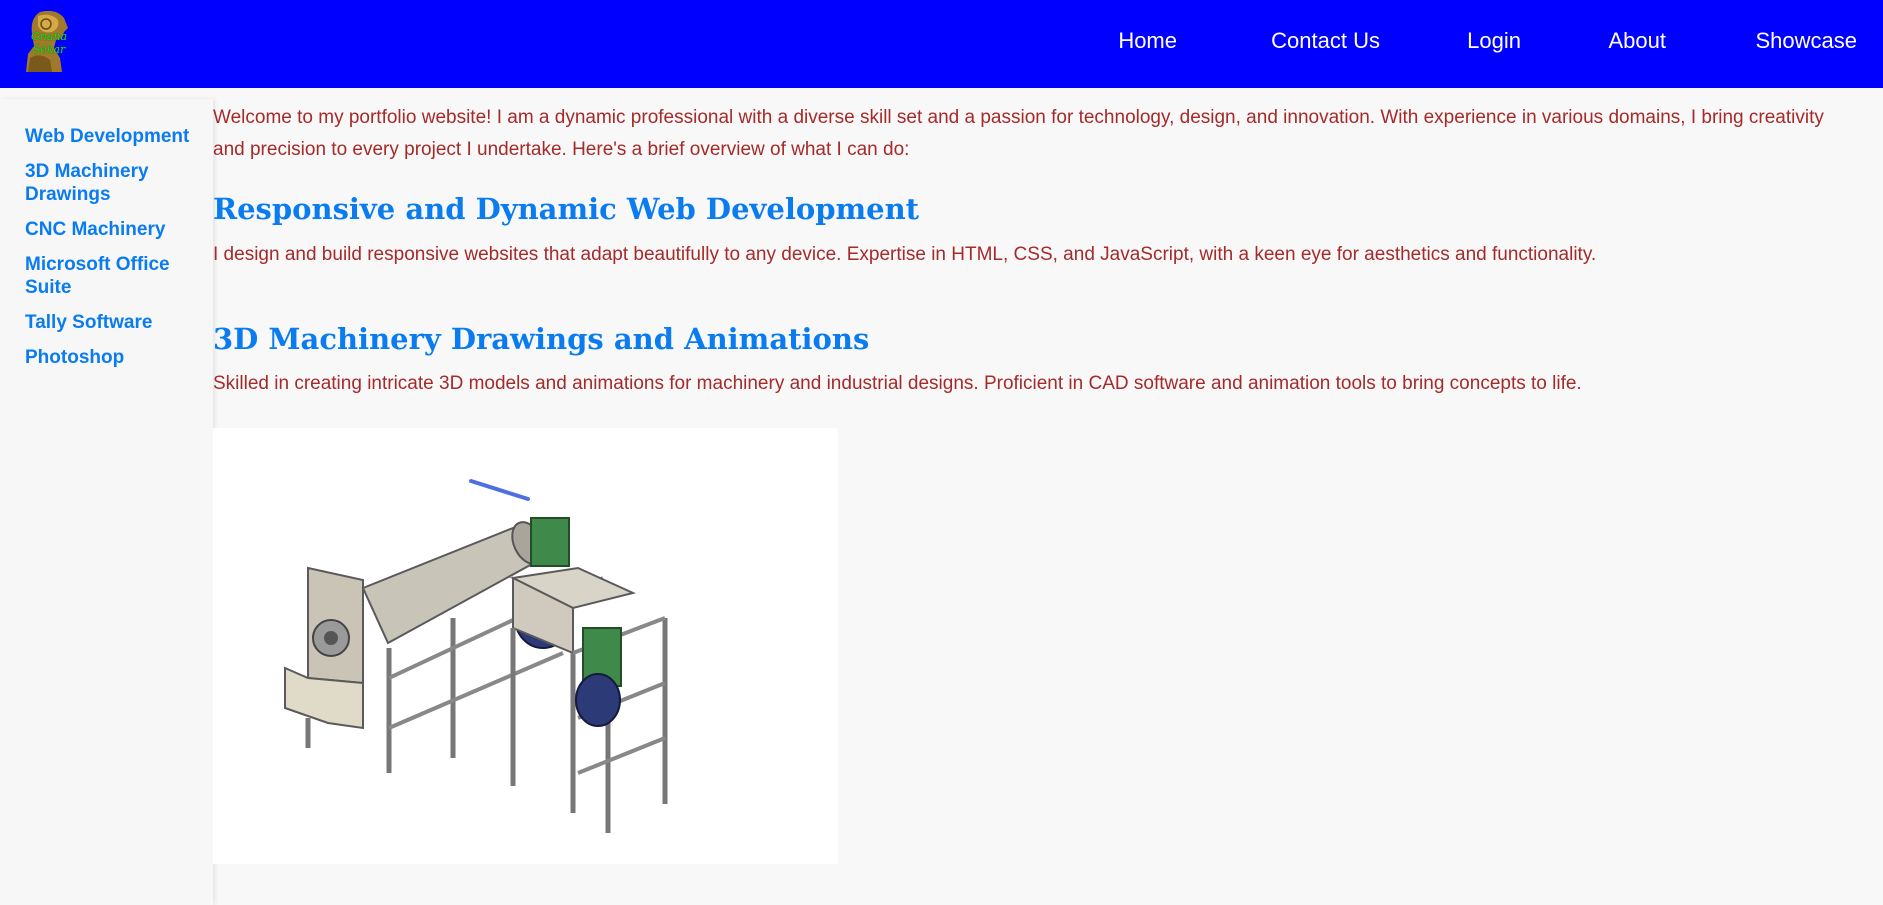 This screenshot has width=1883, height=905. Describe the element at coordinates (1494, 41) in the screenshot. I see `nav-login: Login` at that location.